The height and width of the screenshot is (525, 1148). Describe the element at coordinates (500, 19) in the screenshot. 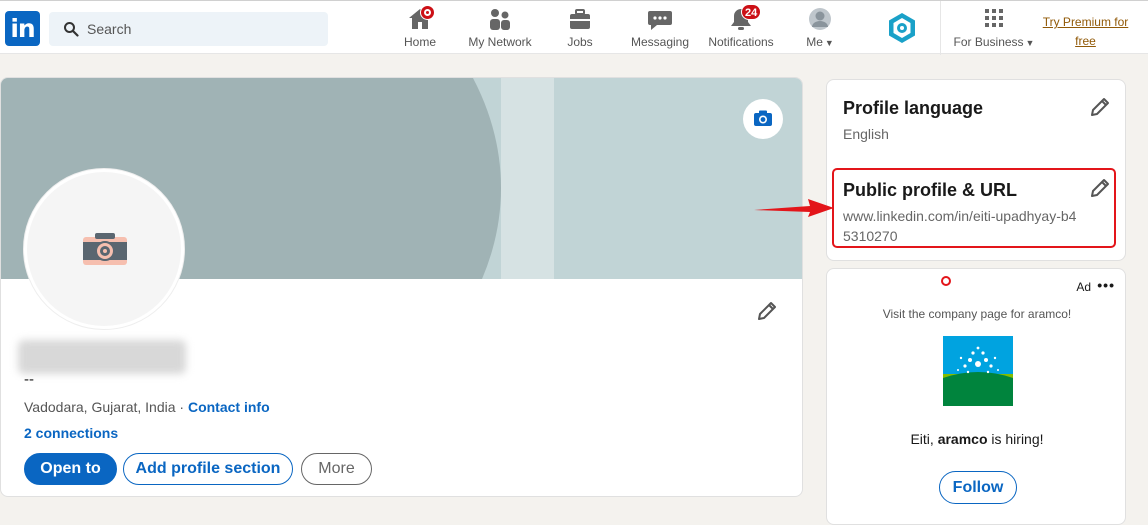

I see `people-icon` at that location.